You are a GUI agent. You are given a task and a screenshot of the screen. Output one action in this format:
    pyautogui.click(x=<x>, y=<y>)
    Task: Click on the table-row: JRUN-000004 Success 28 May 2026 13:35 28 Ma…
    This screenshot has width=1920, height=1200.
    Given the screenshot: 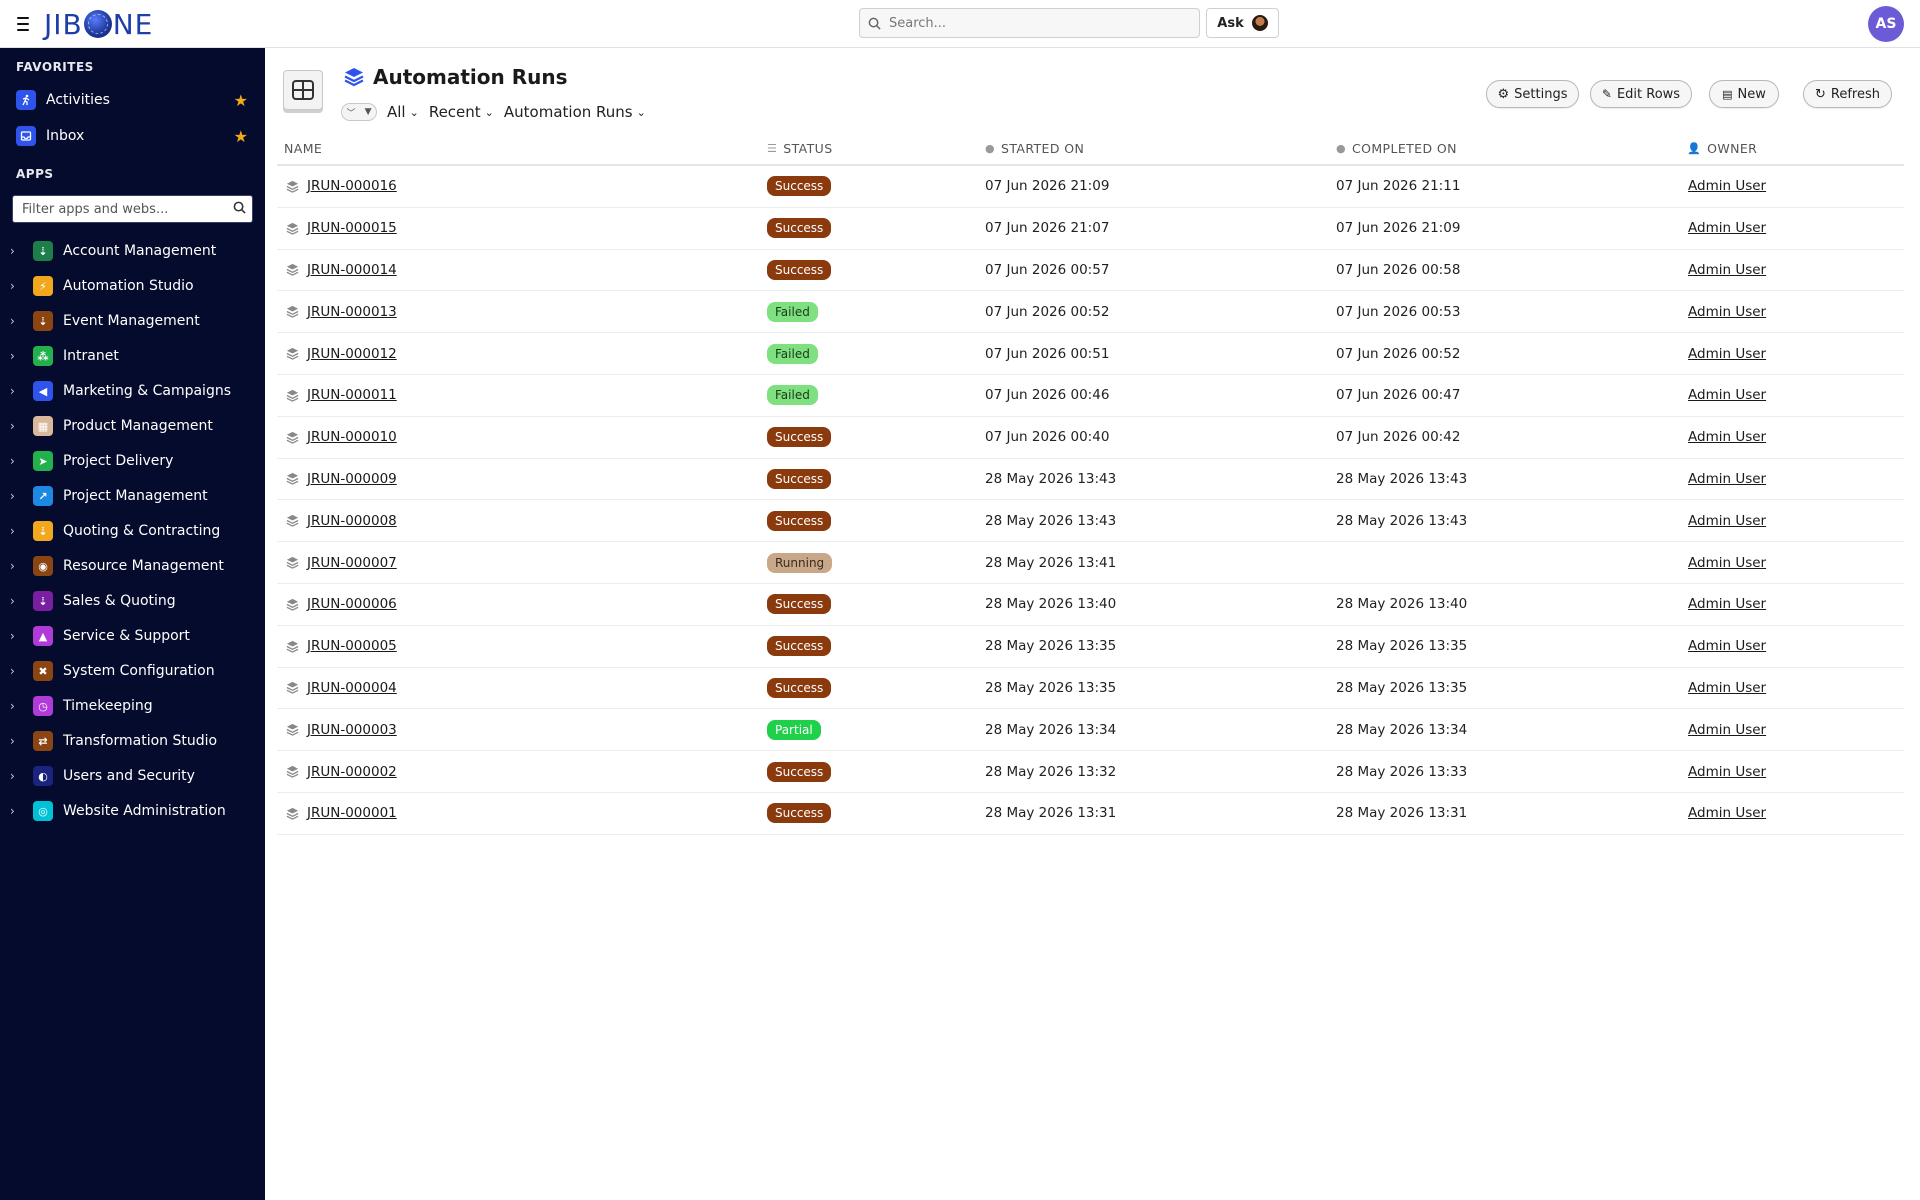 What is the action you would take?
    pyautogui.click(x=1090, y=689)
    